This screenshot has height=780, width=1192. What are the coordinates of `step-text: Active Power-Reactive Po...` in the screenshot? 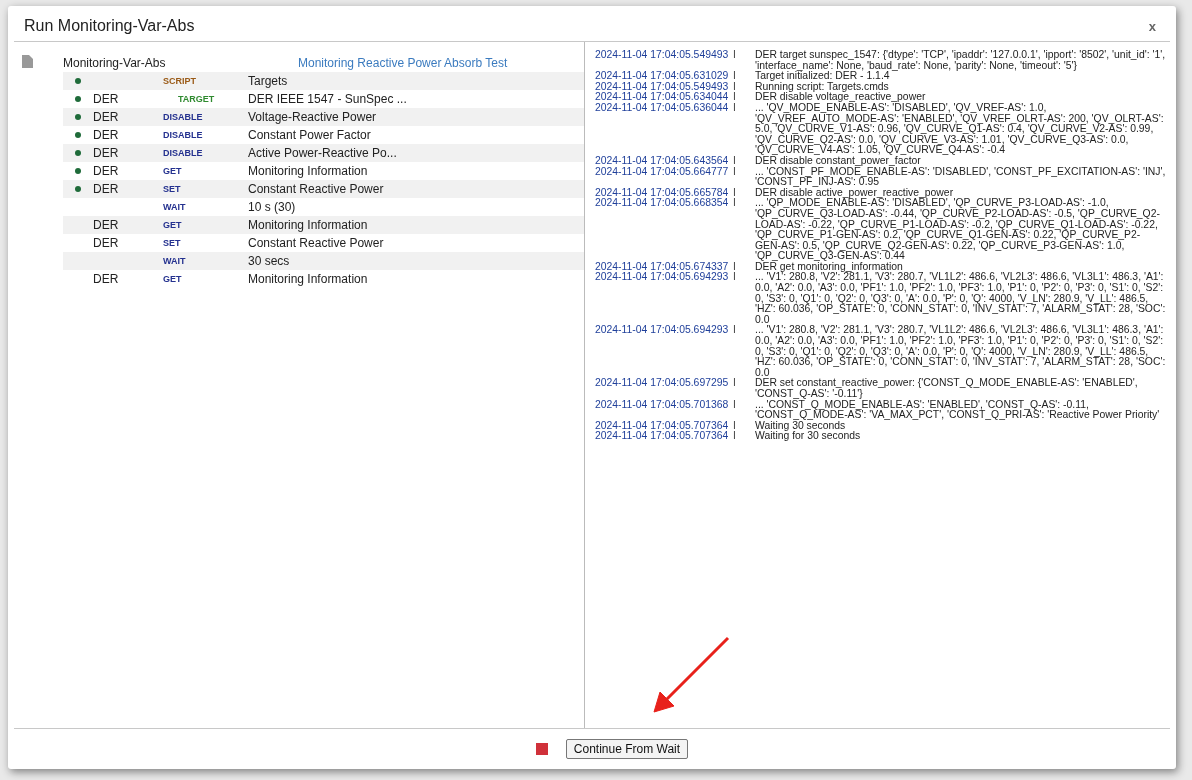 It's located at (322, 153).